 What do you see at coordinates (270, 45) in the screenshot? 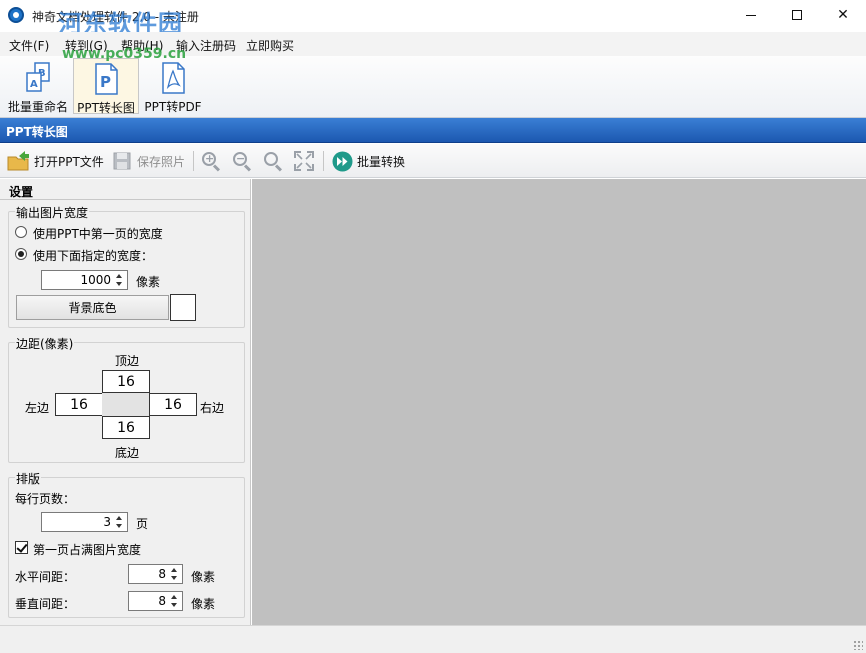
I see `menu-buy: 立即购买` at bounding box center [270, 45].